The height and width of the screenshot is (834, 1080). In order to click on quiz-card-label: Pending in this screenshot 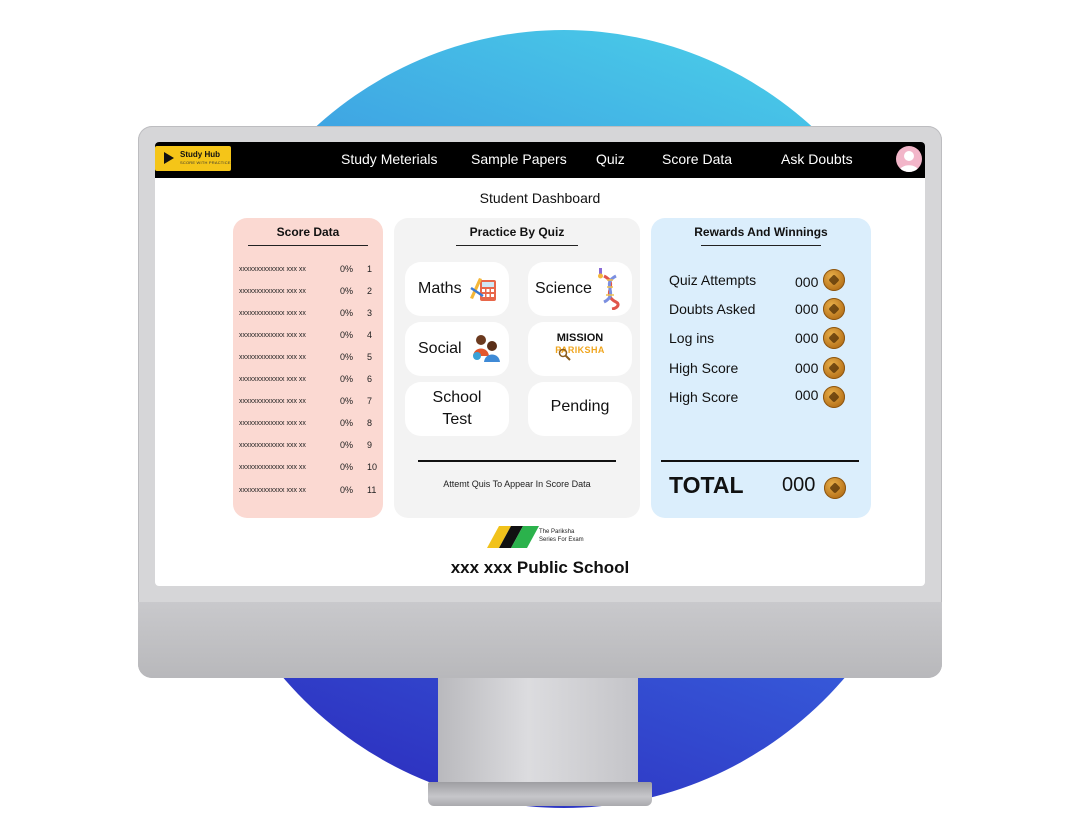, I will do `click(580, 406)`.